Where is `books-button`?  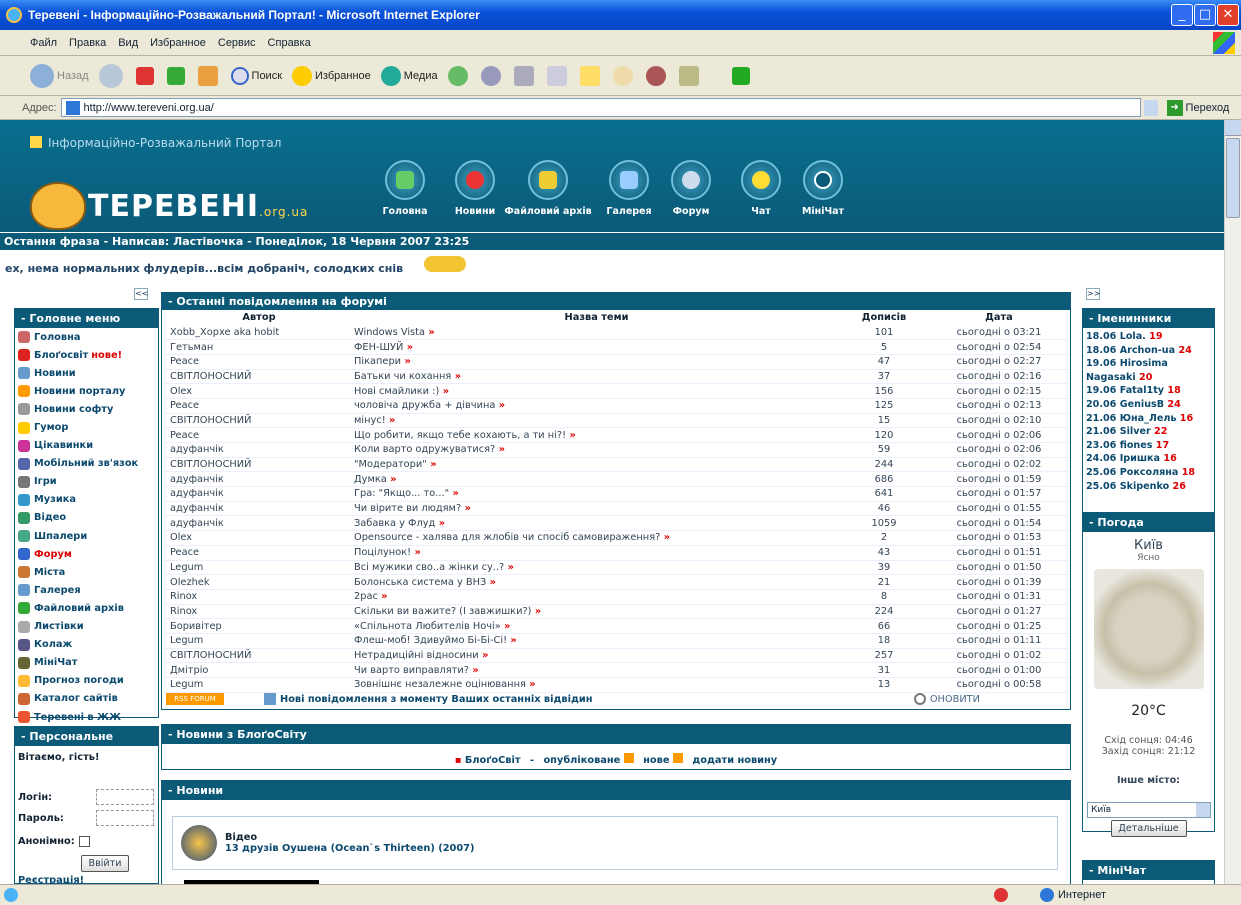
books-button is located at coordinates (690, 75).